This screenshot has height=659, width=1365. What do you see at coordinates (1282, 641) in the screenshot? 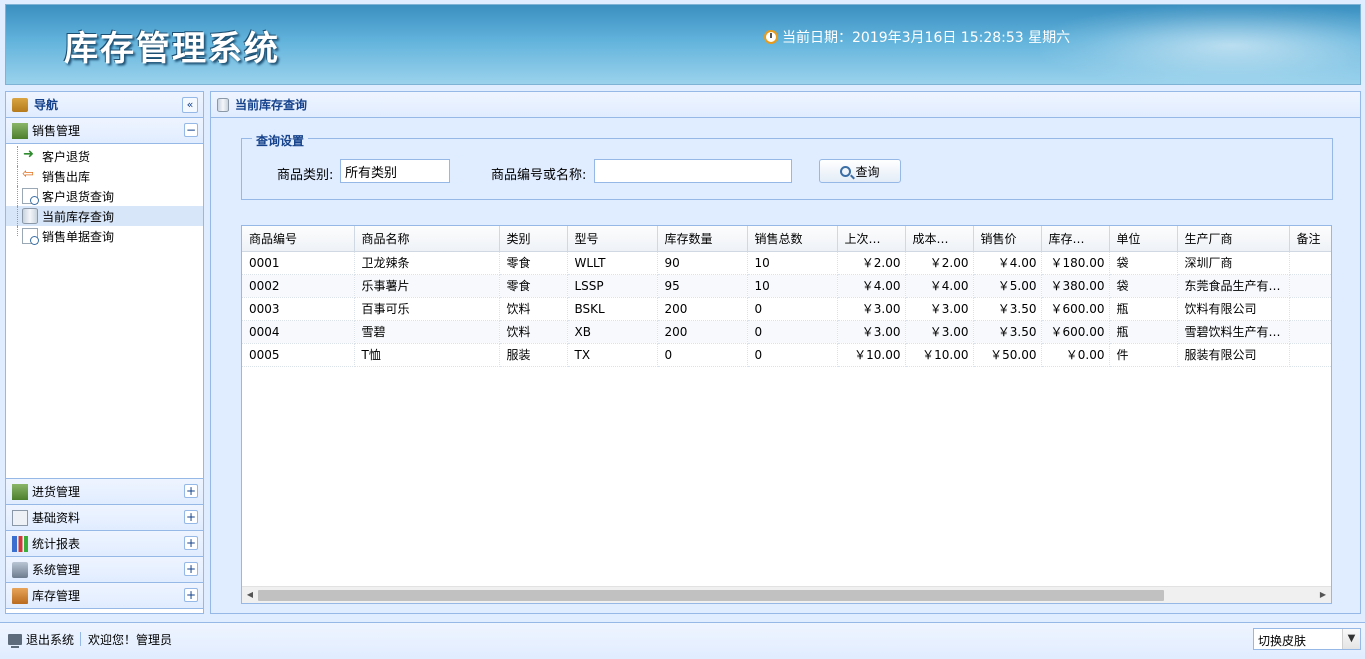
I see `skin-select-value: 切换皮肤` at bounding box center [1282, 641].